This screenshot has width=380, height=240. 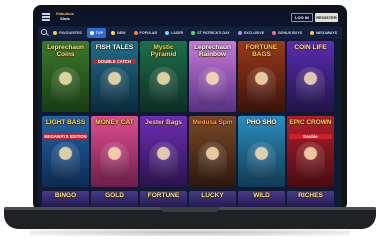 I want to click on game-tile: FORTUNE BAGS, so click(x=261, y=76).